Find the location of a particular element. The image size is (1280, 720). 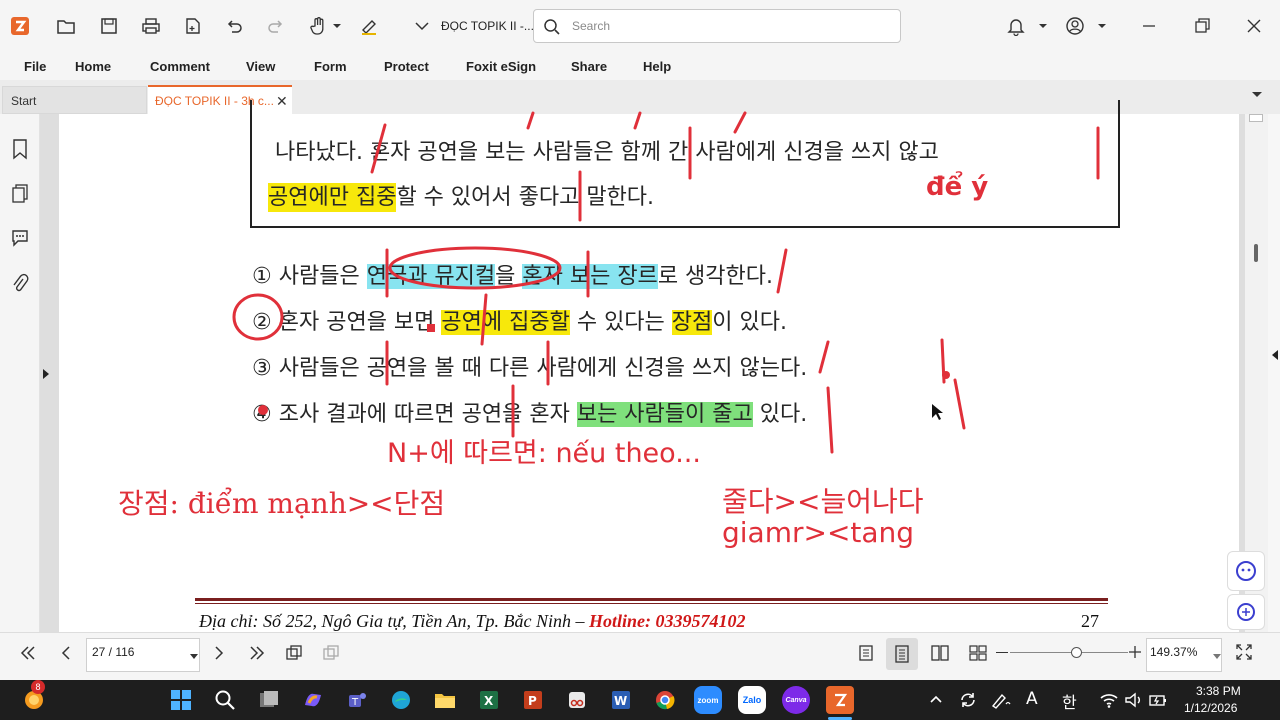

svg-text: X is located at coordinates (489, 701).